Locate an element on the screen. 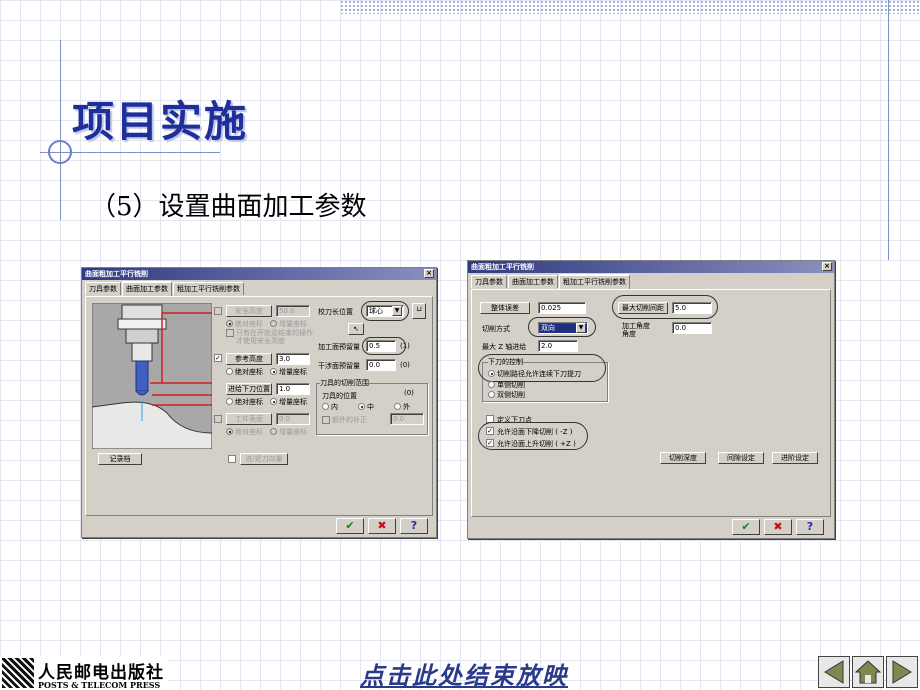 This screenshot has height=690, width=920. ref-height-checkbox: ✓ is located at coordinates (218, 358).